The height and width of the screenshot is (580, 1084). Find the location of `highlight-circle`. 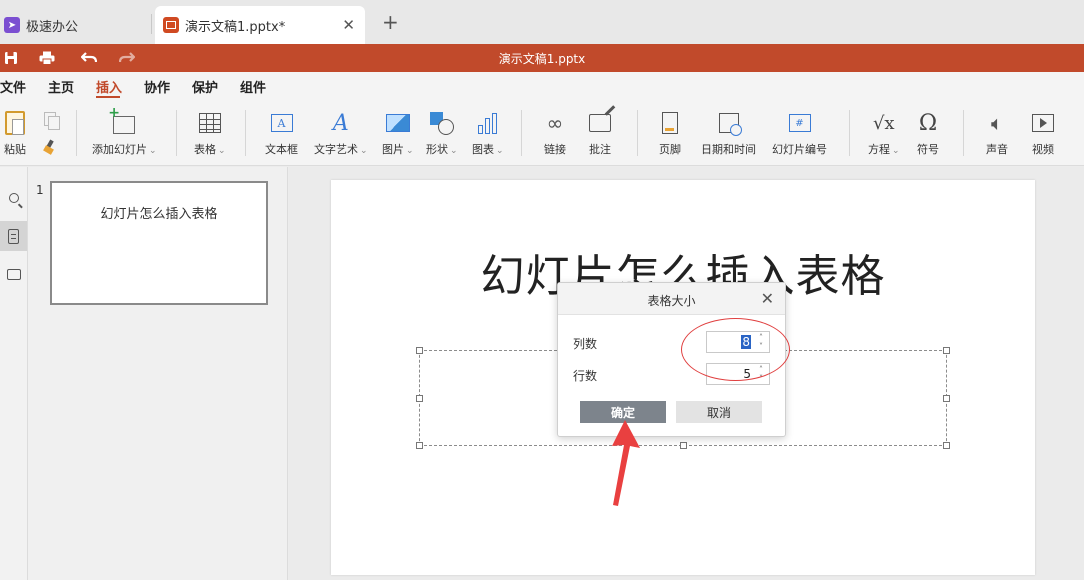

highlight-circle is located at coordinates (735, 349).